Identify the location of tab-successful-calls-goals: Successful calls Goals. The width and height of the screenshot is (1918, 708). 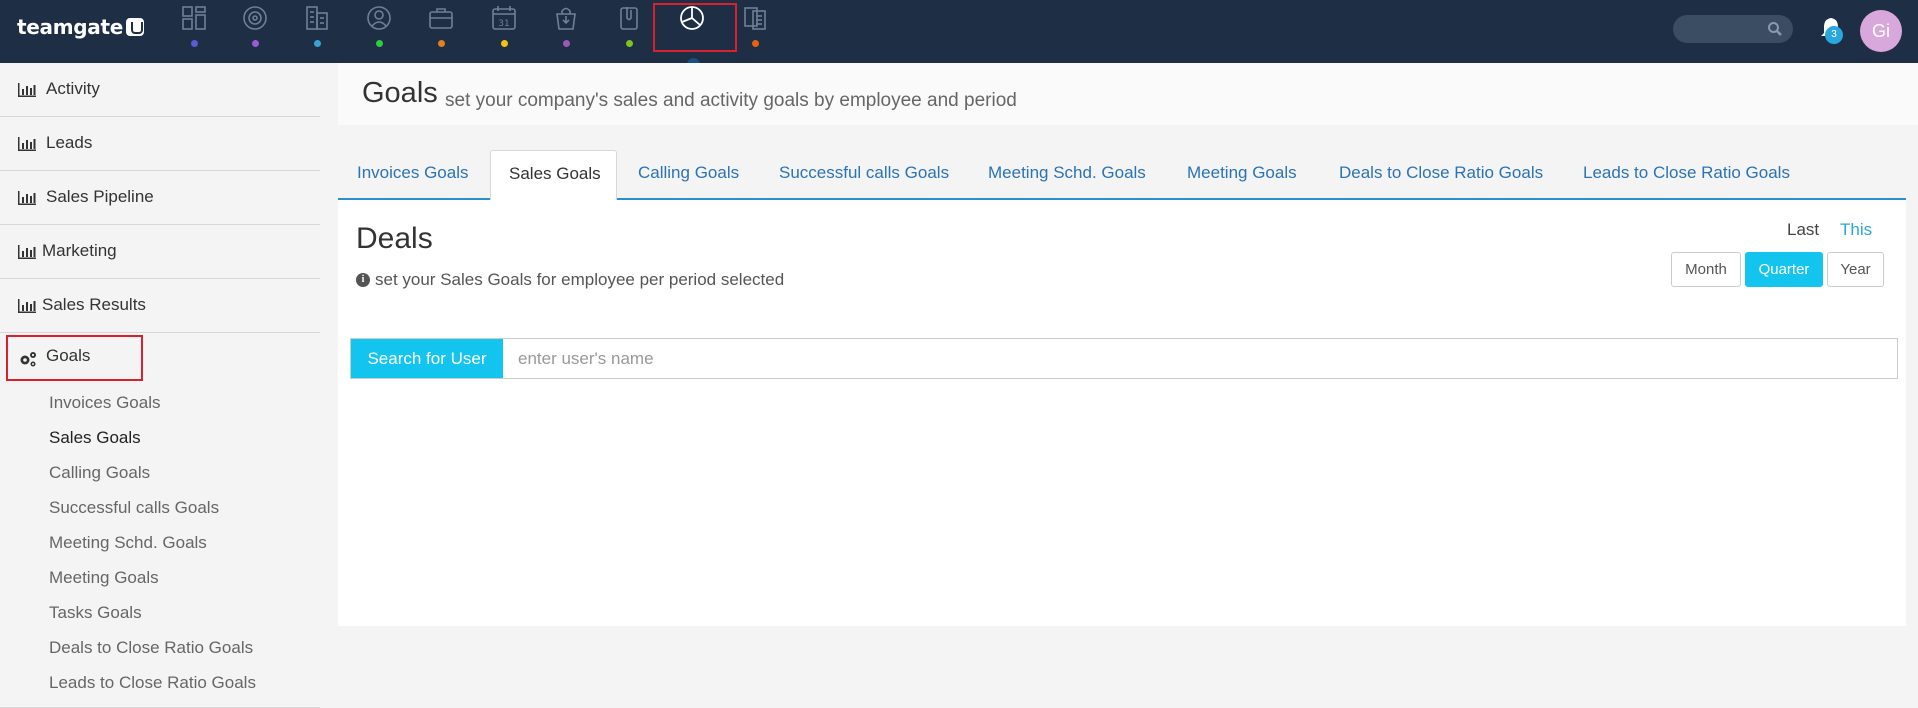
(864, 173).